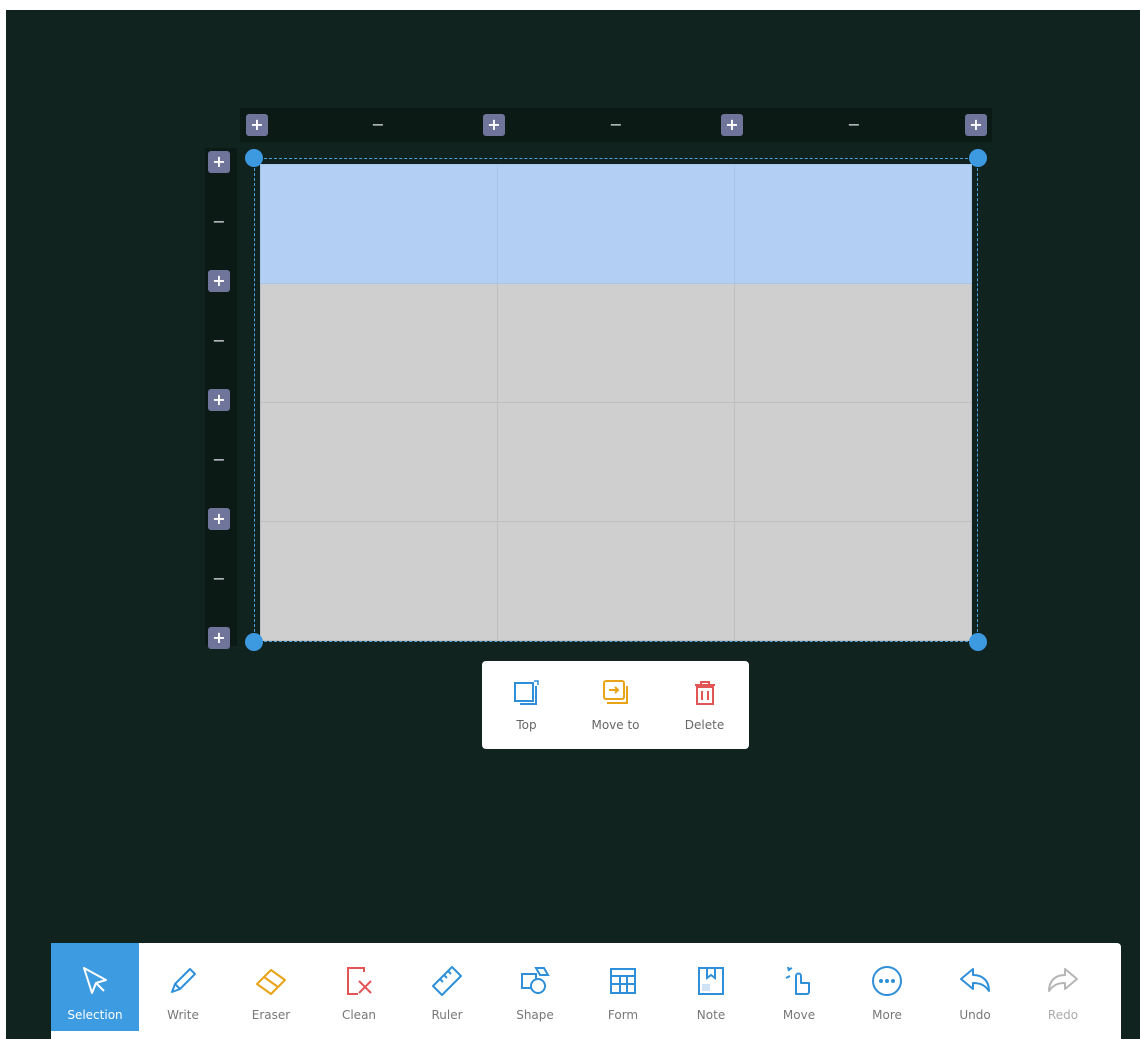 This screenshot has height=1039, width=1140. I want to click on undo-tool: Undo, so click(975, 987).